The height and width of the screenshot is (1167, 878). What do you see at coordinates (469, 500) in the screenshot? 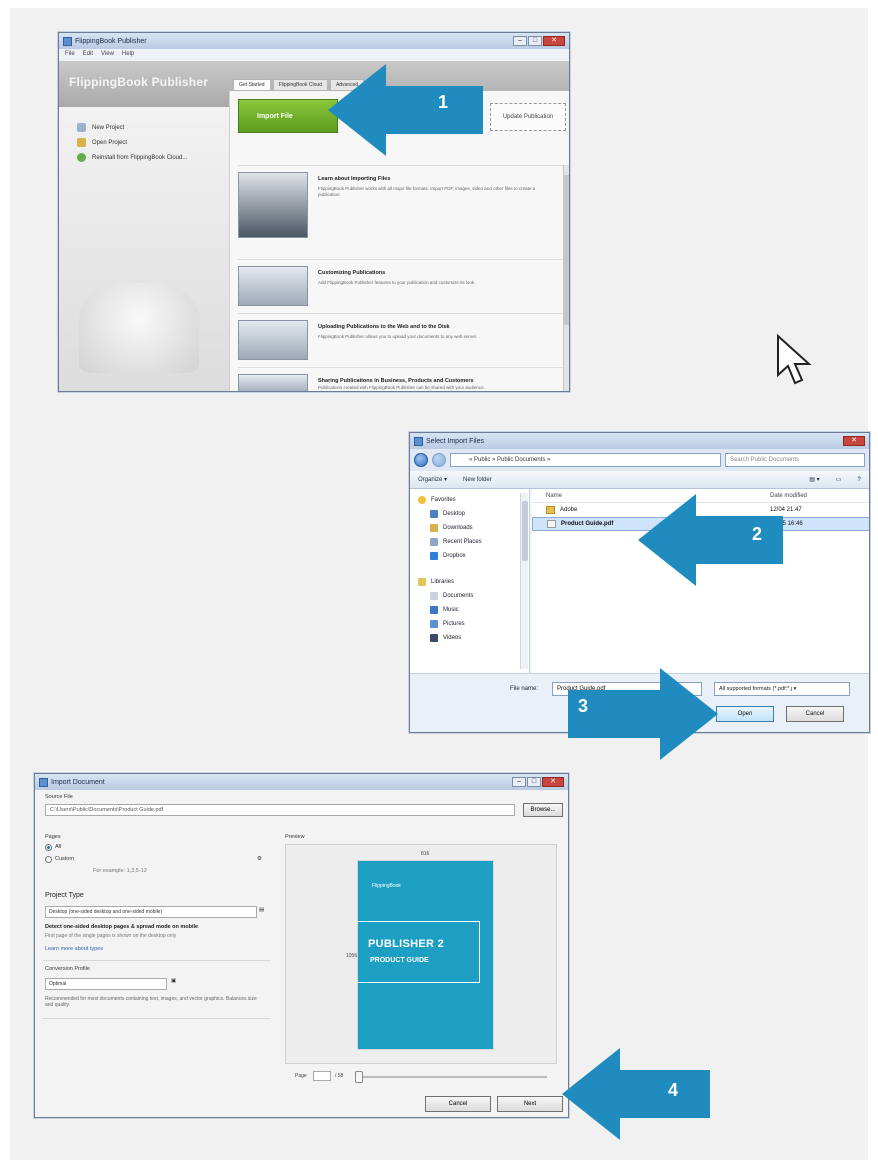
I see `nav-favorites: Favorites` at bounding box center [469, 500].